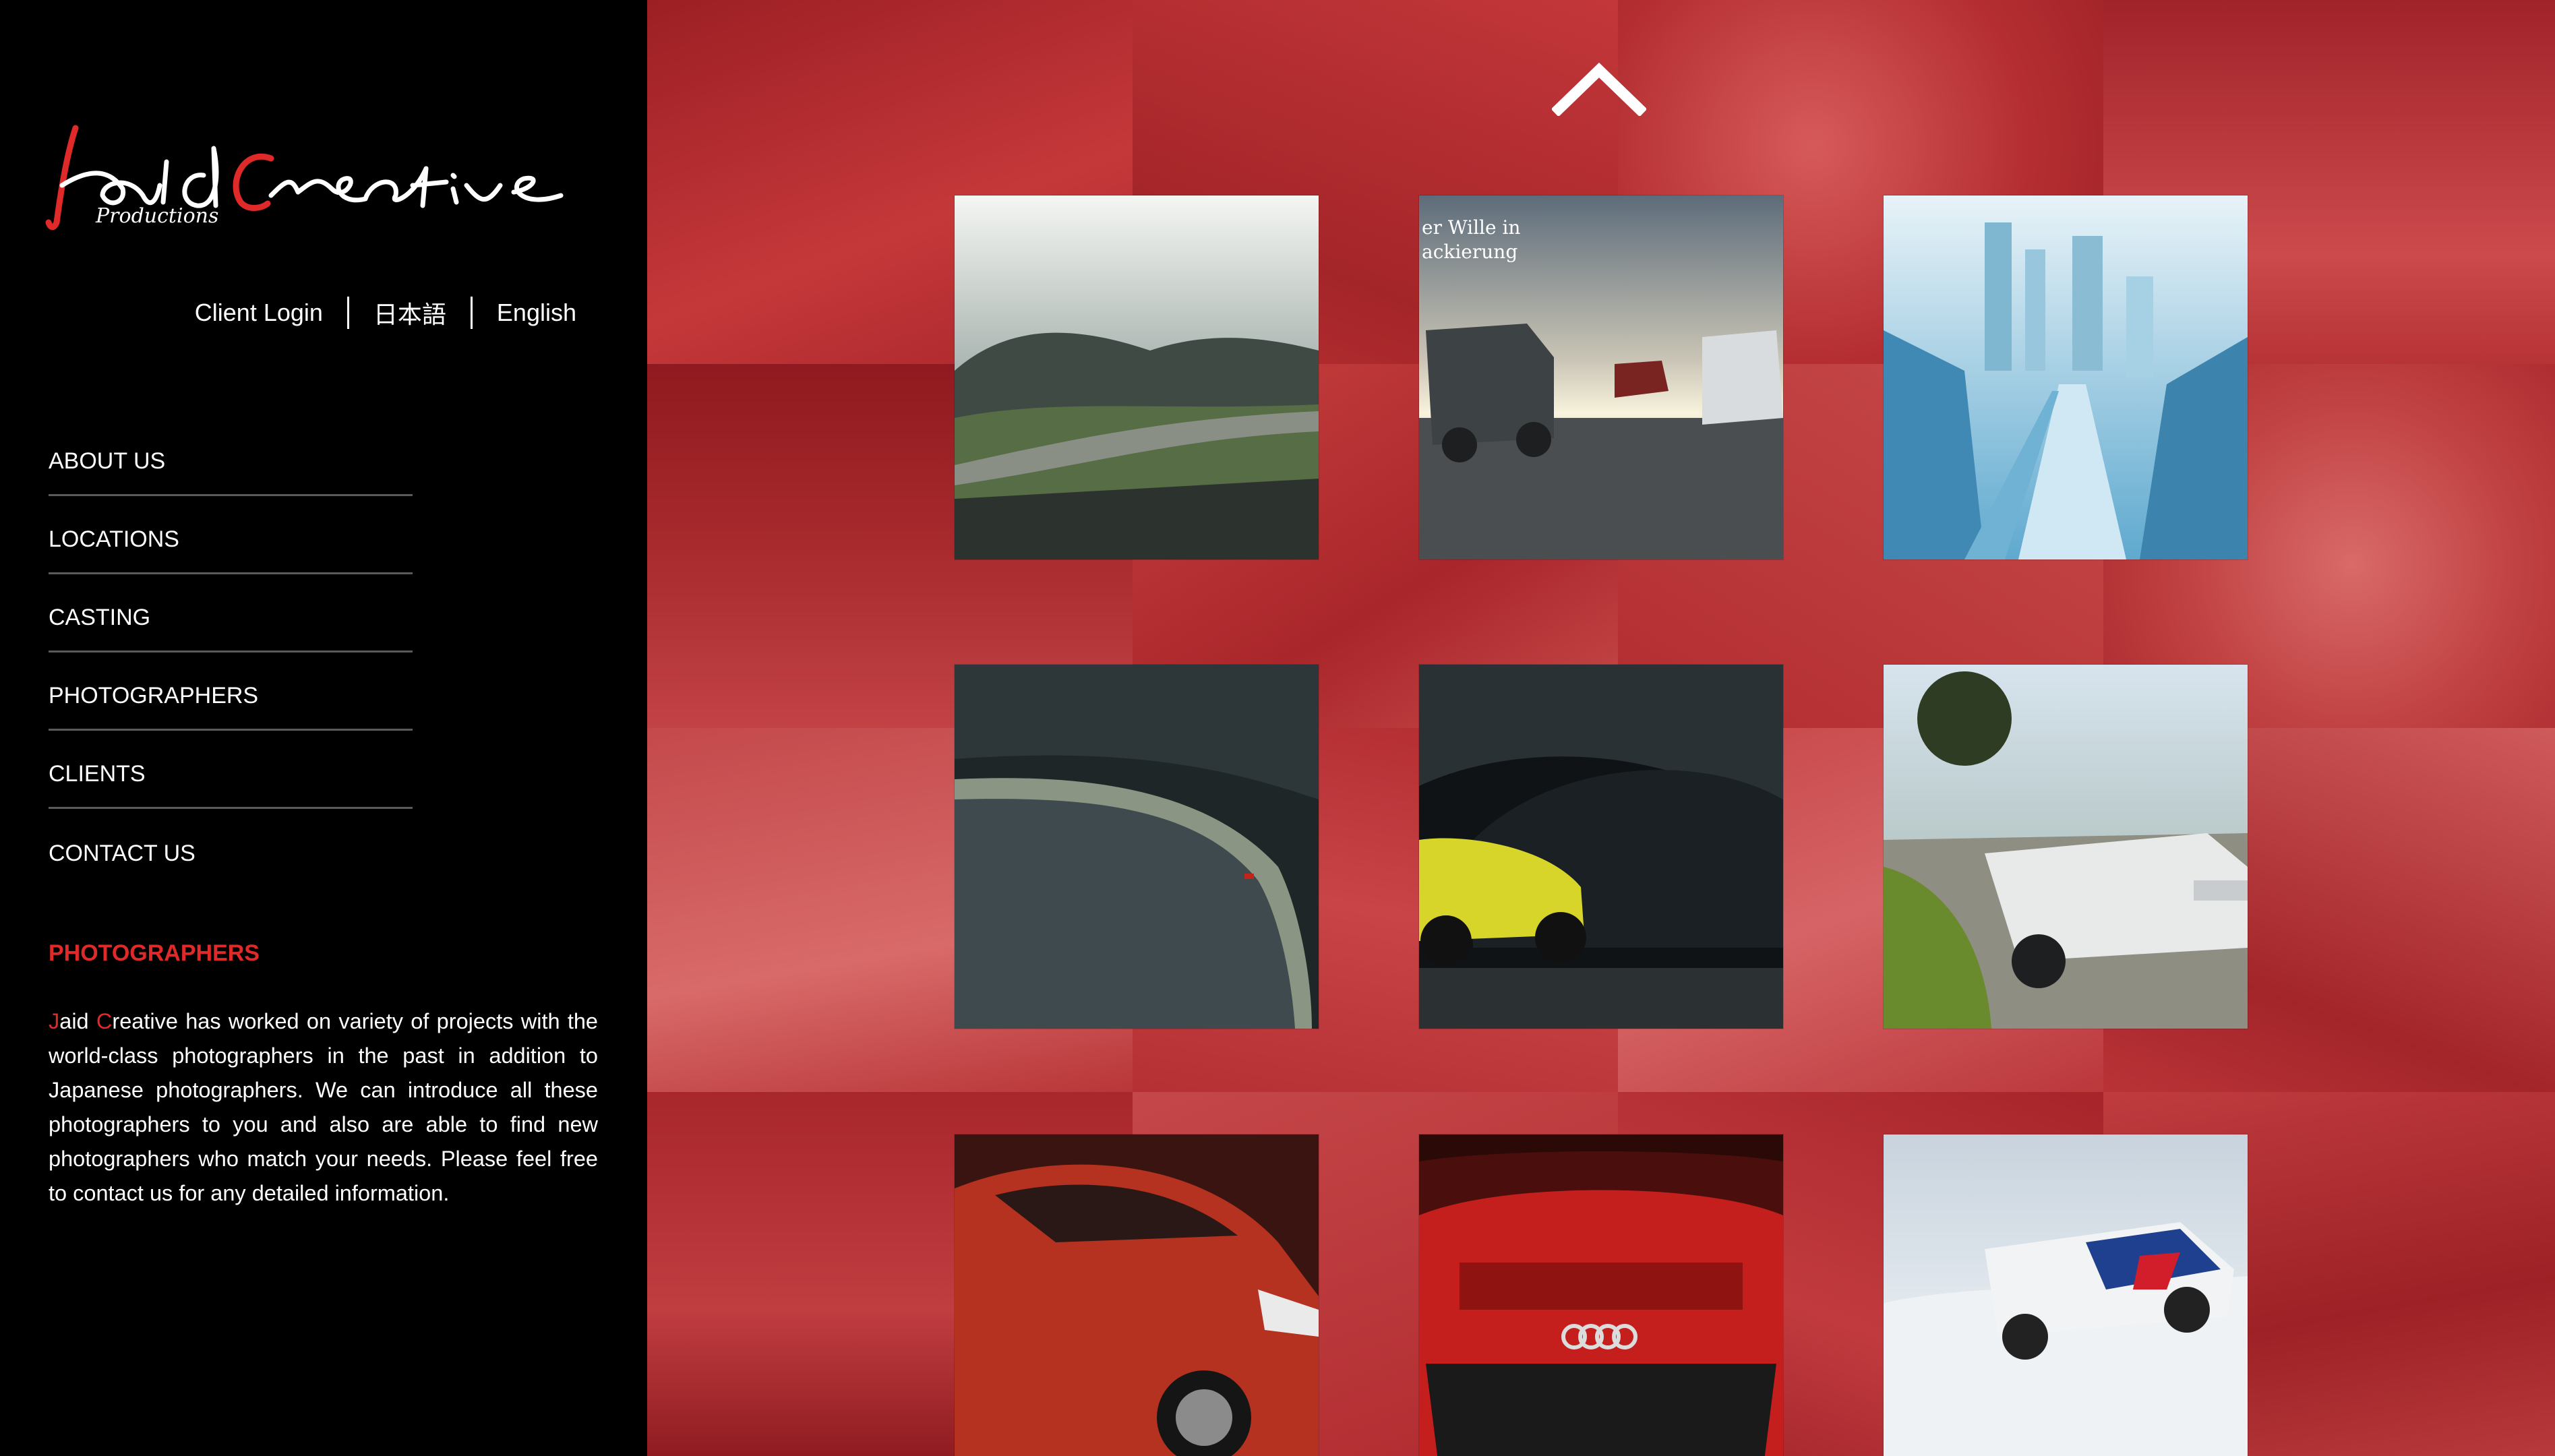 The width and height of the screenshot is (2555, 1456). Describe the element at coordinates (1471, 240) in the screenshot. I see `ad-headline: er Wille in ackierung` at that location.